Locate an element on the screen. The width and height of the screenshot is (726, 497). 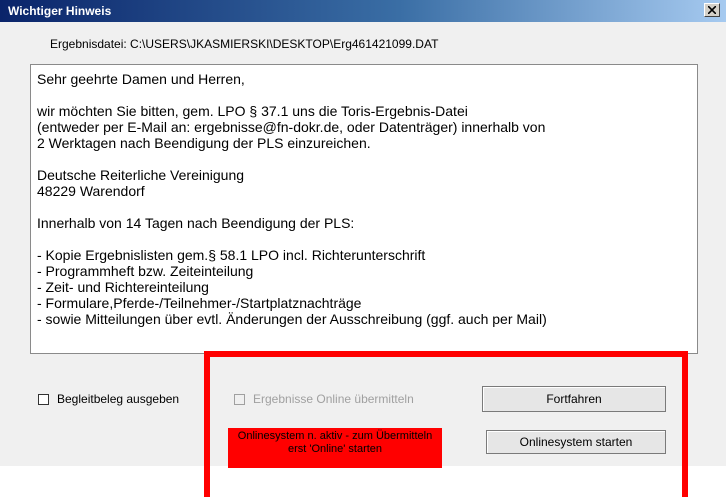
status-line-2: erst 'Online' starten is located at coordinates (335, 449).